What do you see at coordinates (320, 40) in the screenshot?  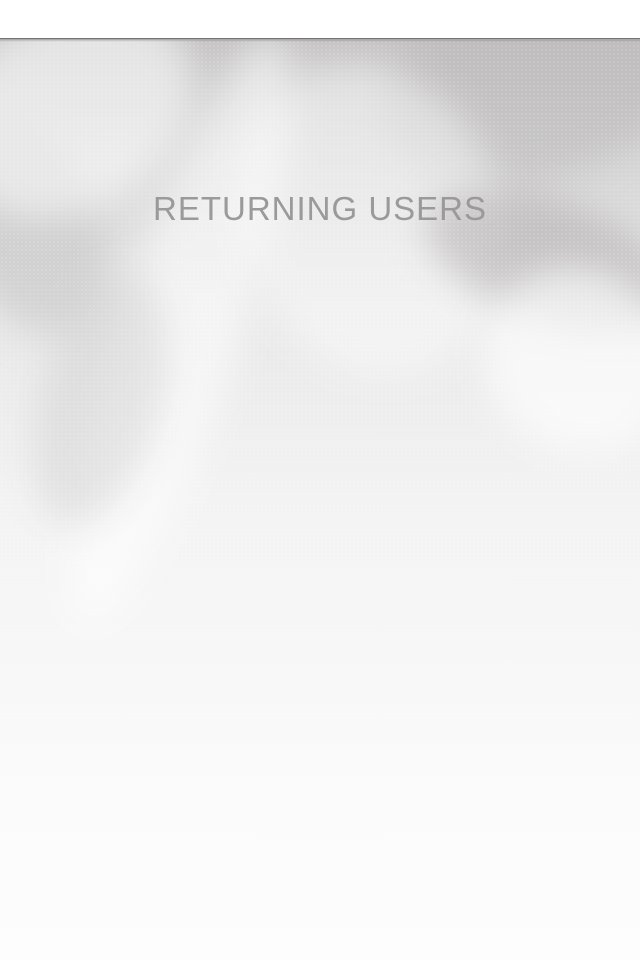 I see `top-divider-shadow` at bounding box center [320, 40].